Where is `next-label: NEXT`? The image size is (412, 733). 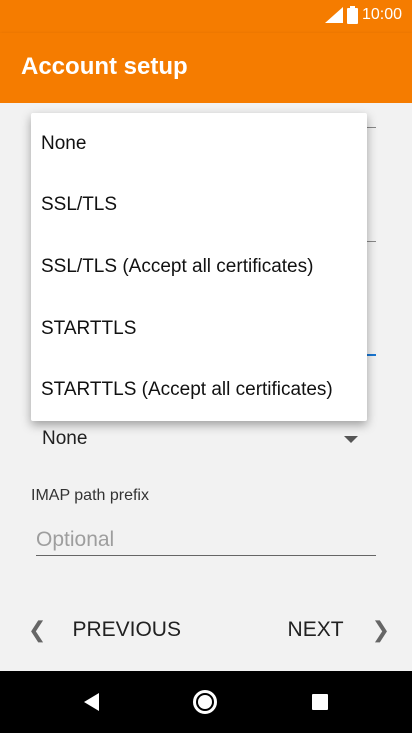
next-label: NEXT is located at coordinates (315, 629).